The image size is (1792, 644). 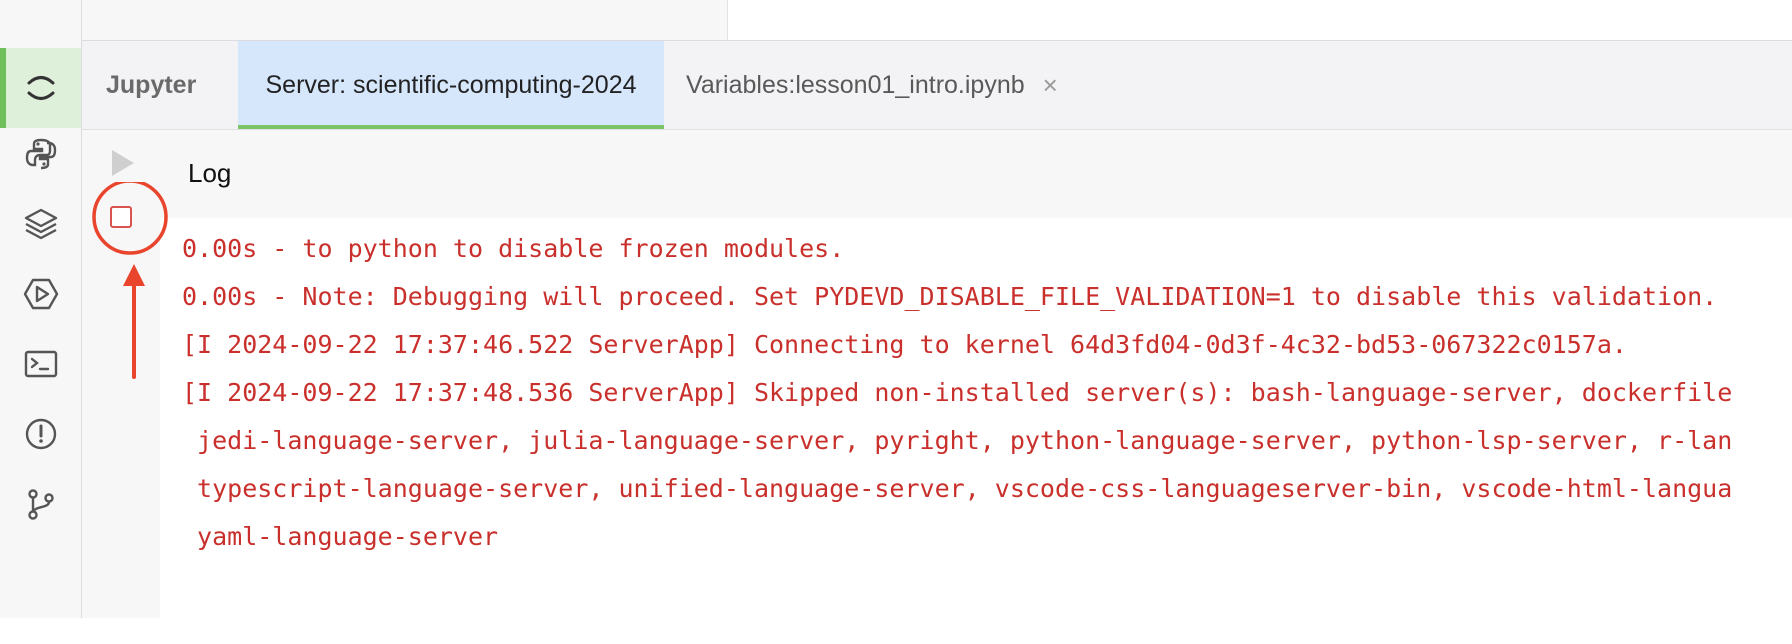 I want to click on activity-bar, so click(x=41, y=309).